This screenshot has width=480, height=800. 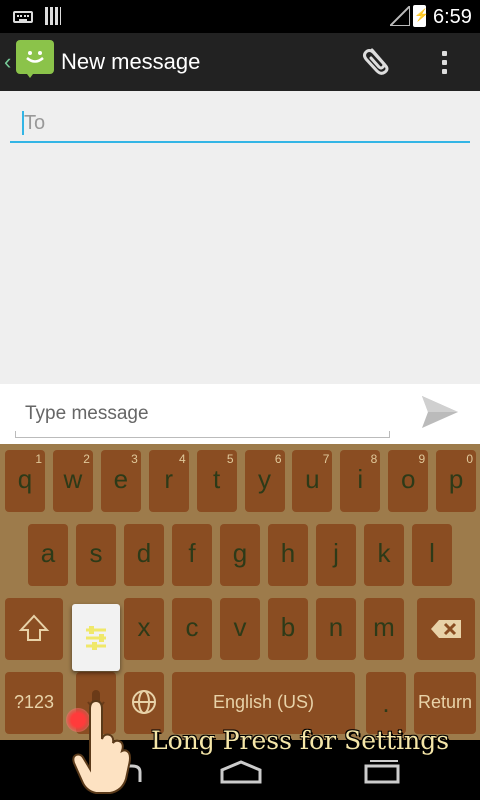 What do you see at coordinates (278, 459) in the screenshot?
I see `key-y-number-hint: 6` at bounding box center [278, 459].